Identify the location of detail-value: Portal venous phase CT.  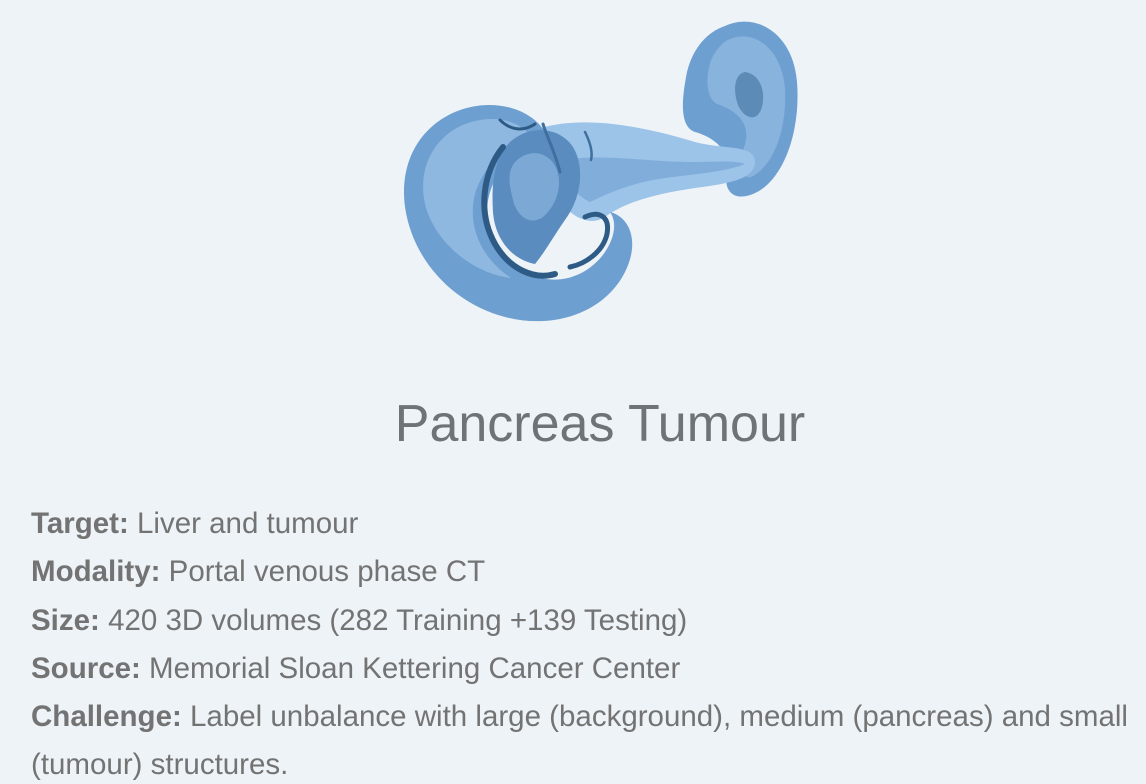
(327, 572).